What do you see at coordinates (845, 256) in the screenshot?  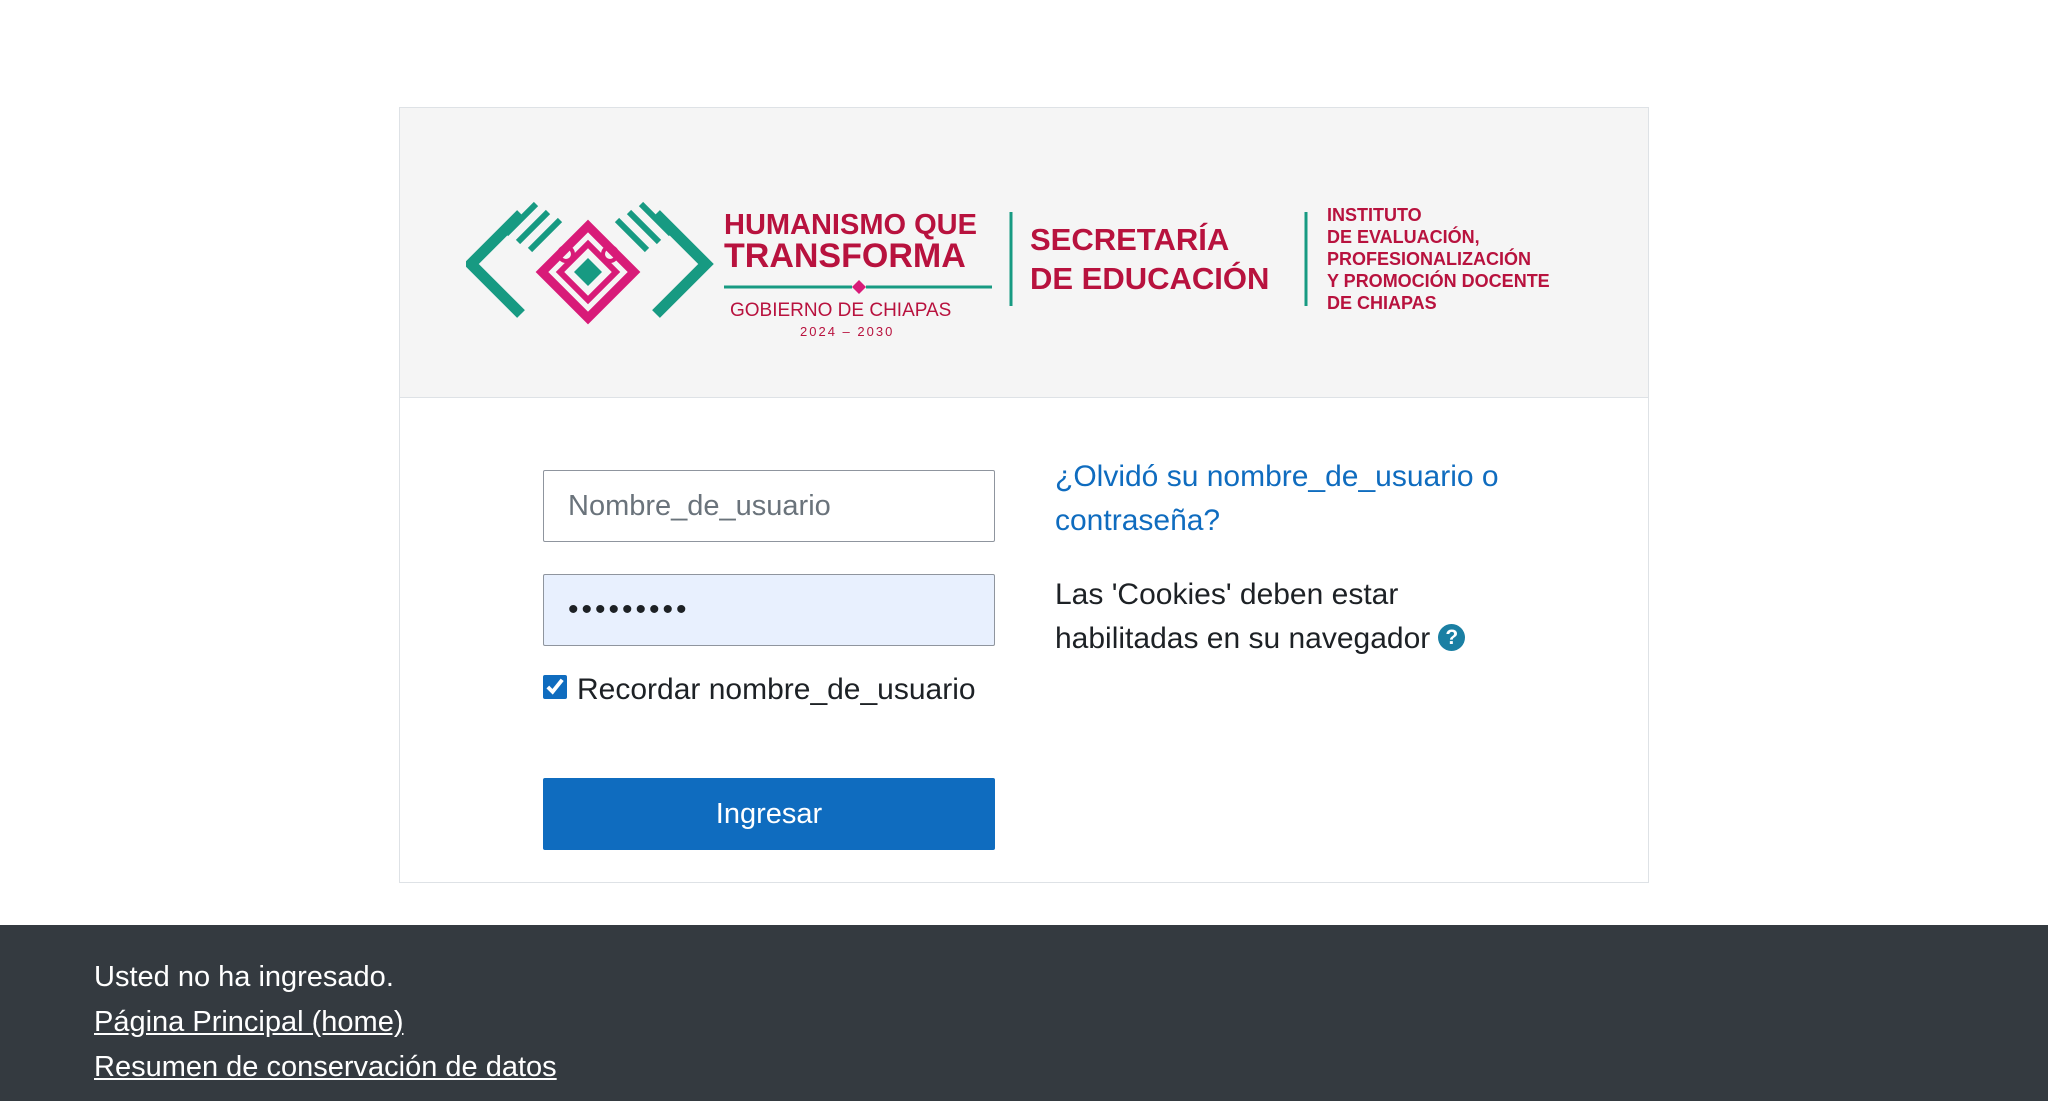 I see `logo-motto-line2: TRANSFORMA` at bounding box center [845, 256].